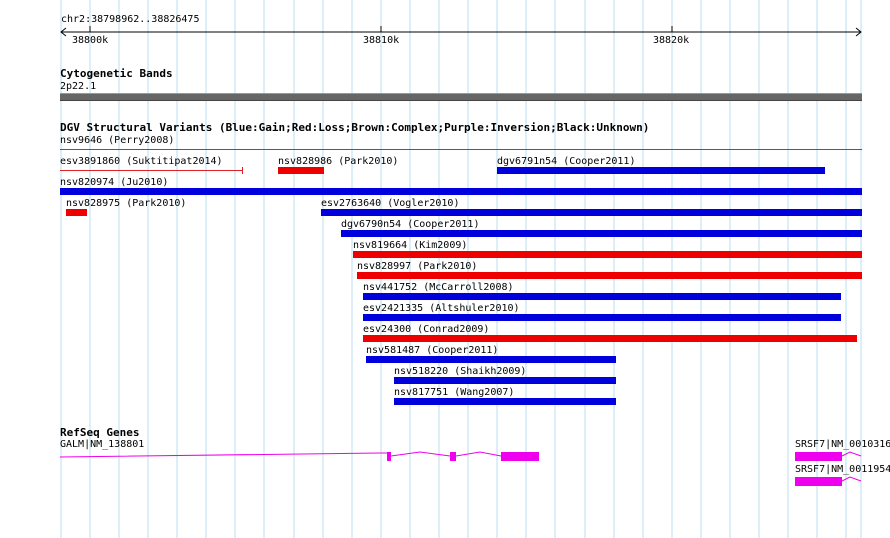 The image size is (890, 538). Describe the element at coordinates (461, 97) in the screenshot. I see `cytoband-bar` at that location.